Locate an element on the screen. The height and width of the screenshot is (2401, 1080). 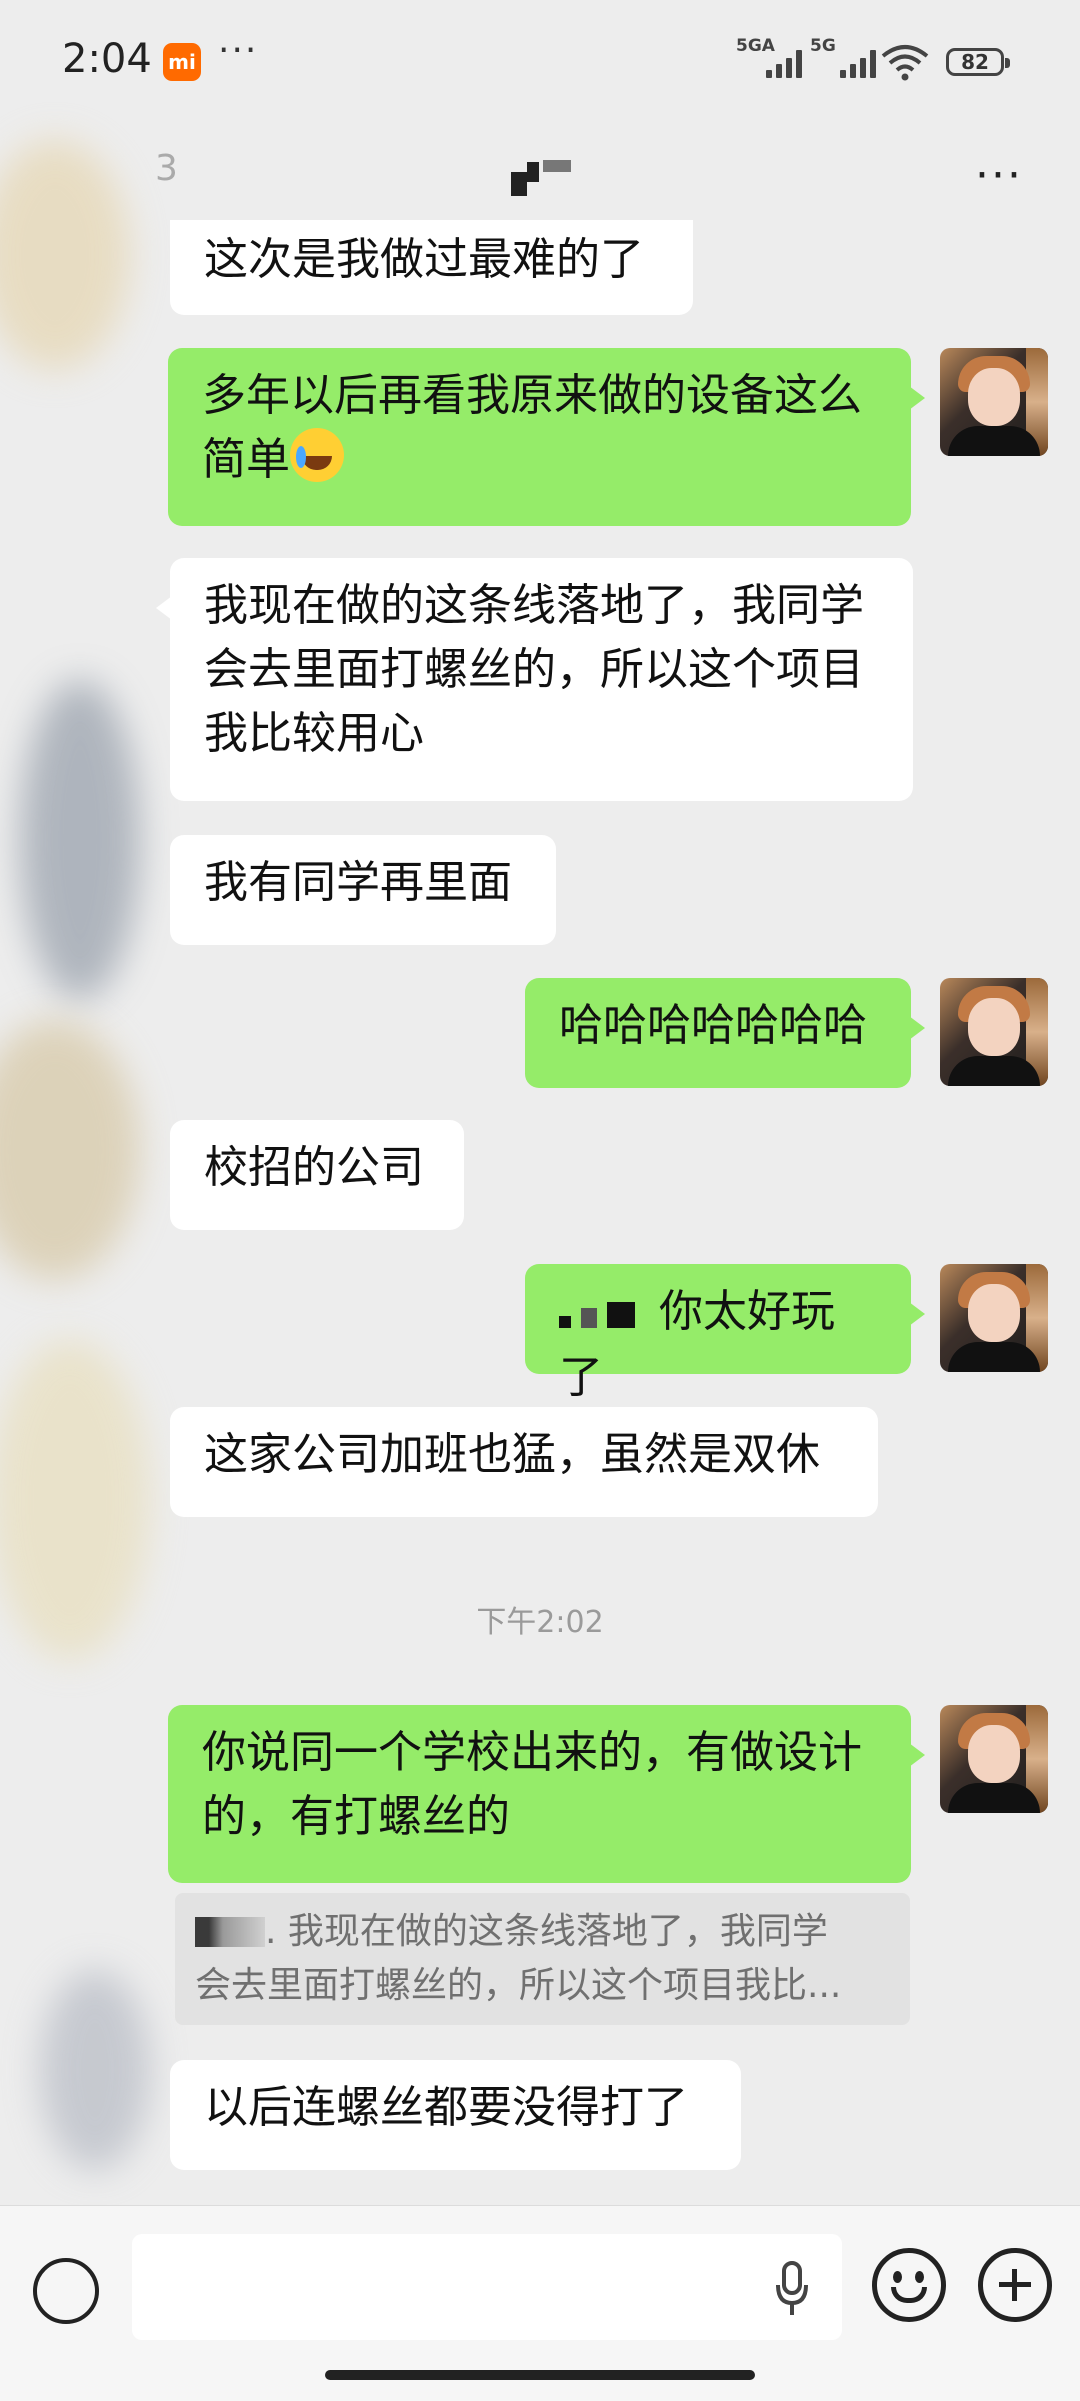
message-text: 以后连螺丝都要没得打了 is located at coordinates (446, 2107).